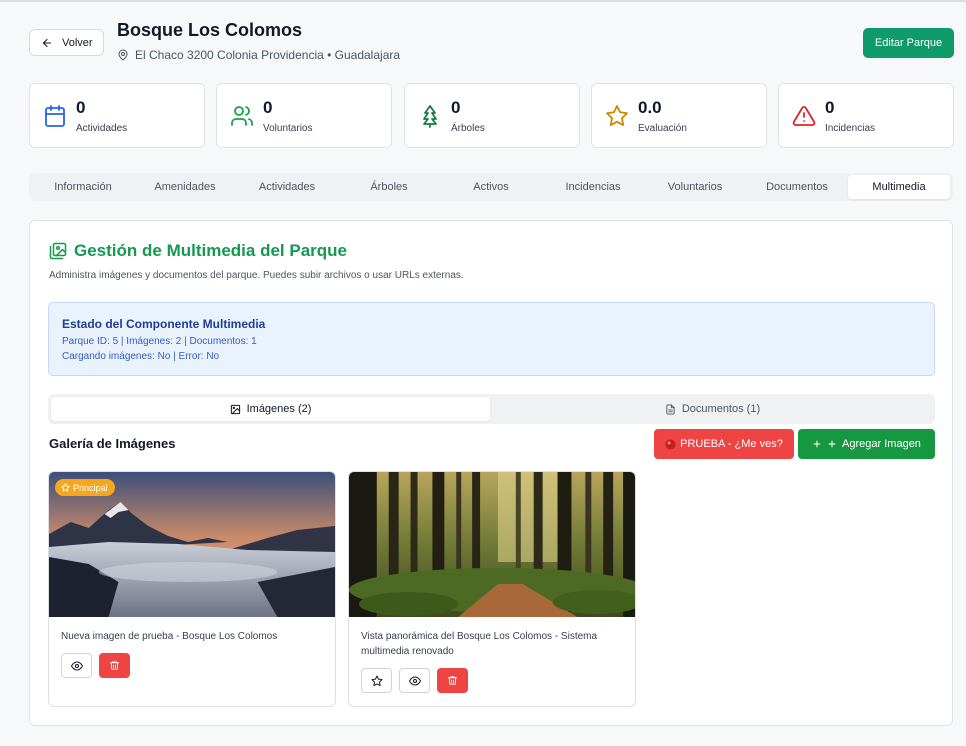  I want to click on section-title: Gestión de Multimedia del Parque, so click(198, 251).